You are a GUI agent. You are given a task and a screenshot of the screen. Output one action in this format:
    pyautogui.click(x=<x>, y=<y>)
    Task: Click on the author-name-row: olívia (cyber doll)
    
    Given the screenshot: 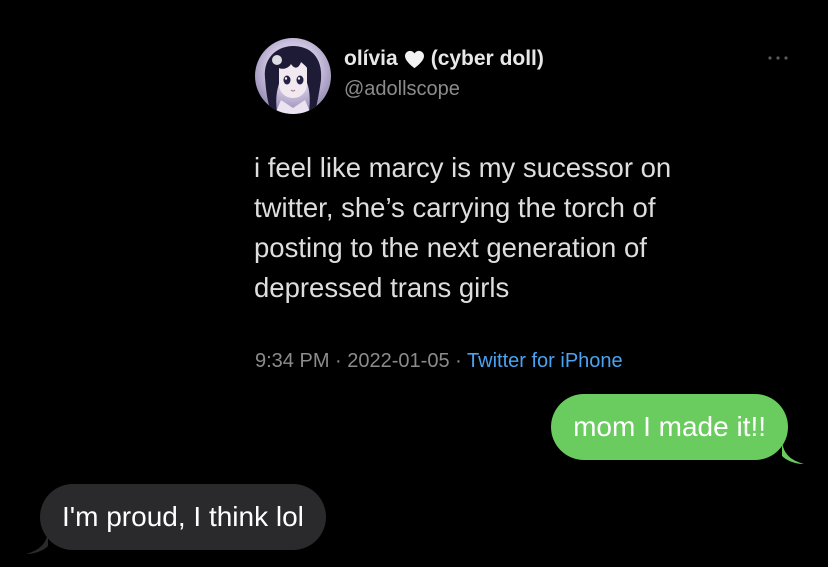 What is the action you would take?
    pyautogui.click(x=444, y=59)
    